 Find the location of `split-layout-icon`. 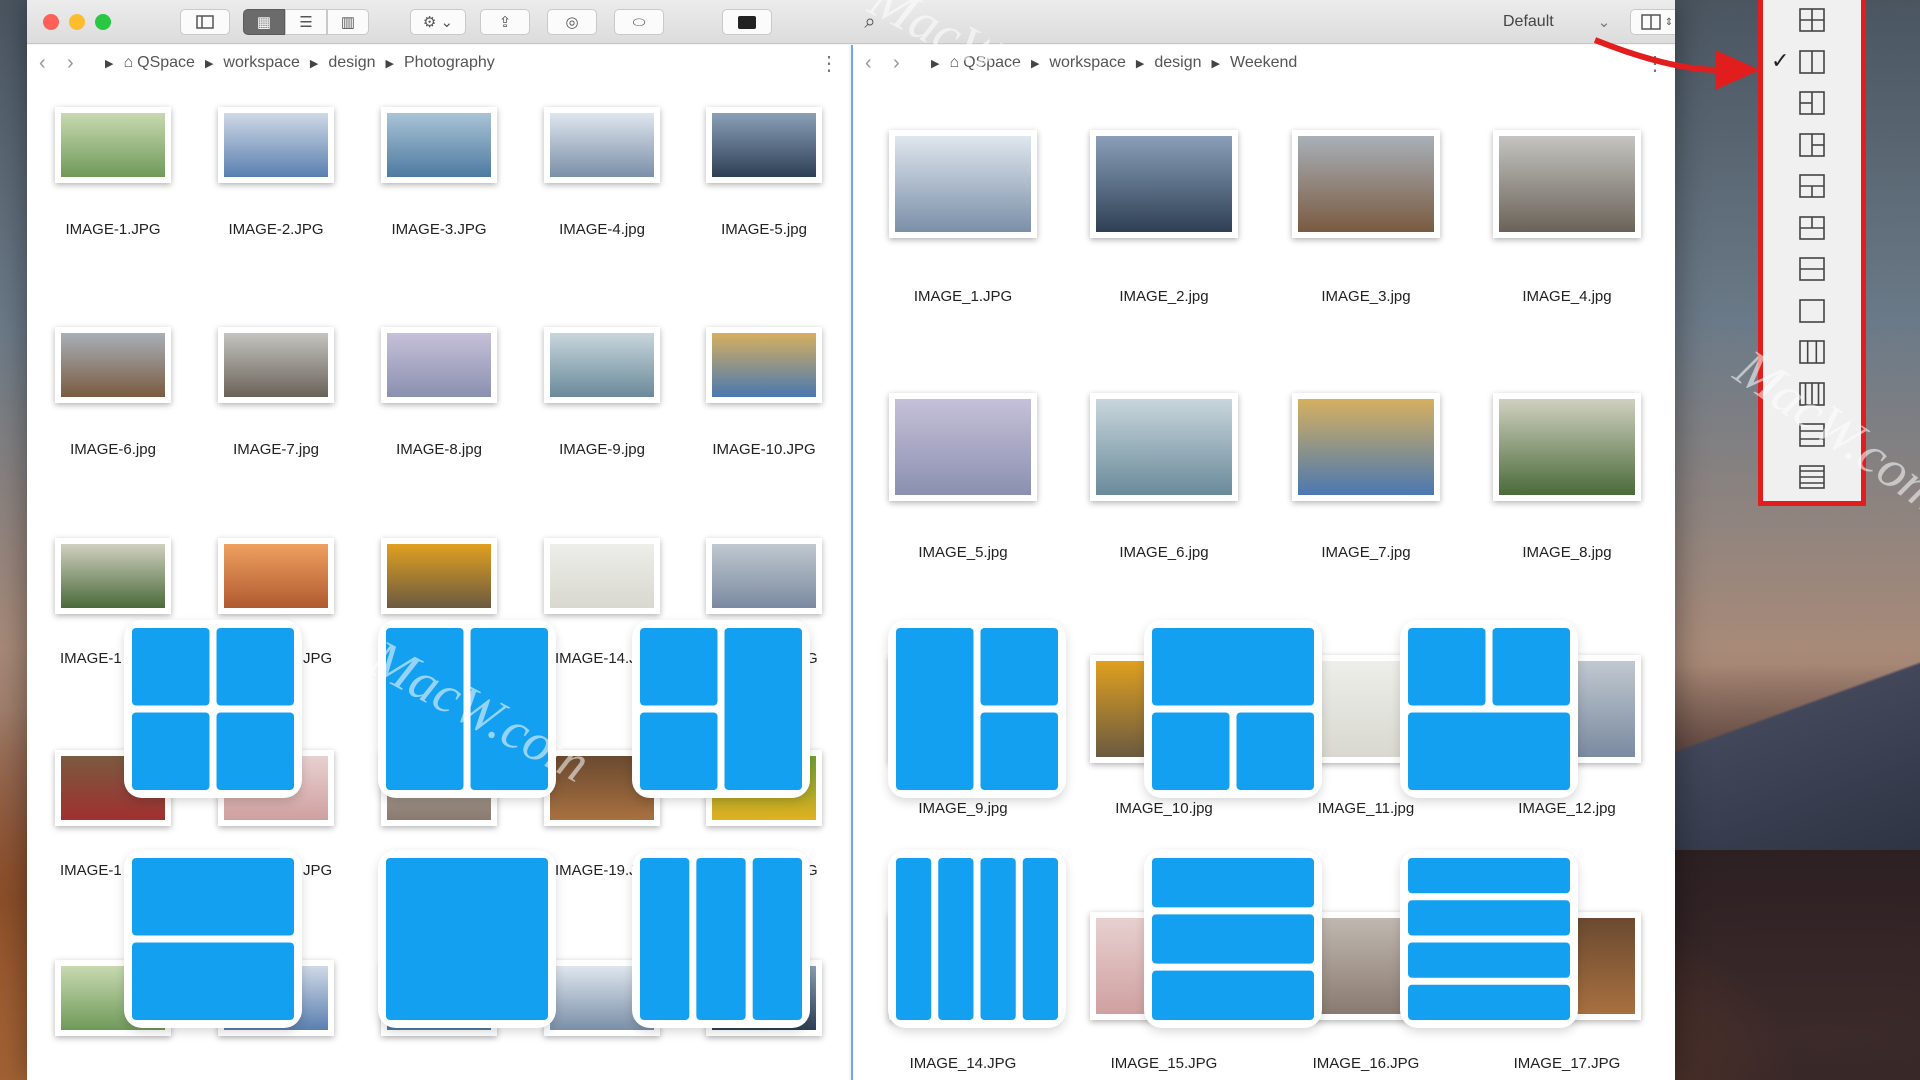

split-layout-icon is located at coordinates (1651, 22).